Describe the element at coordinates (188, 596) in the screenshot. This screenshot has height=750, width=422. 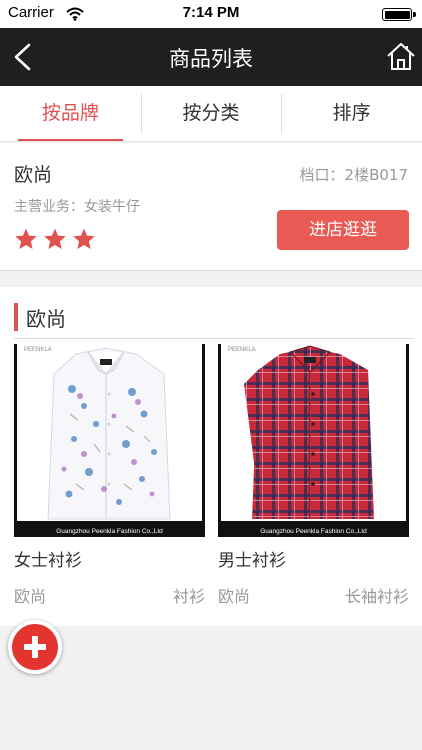
I see `product-category: 衬衫` at that location.